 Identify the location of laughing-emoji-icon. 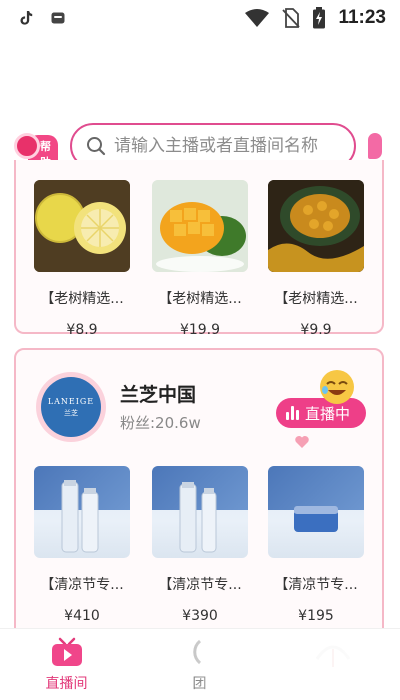
(337, 387).